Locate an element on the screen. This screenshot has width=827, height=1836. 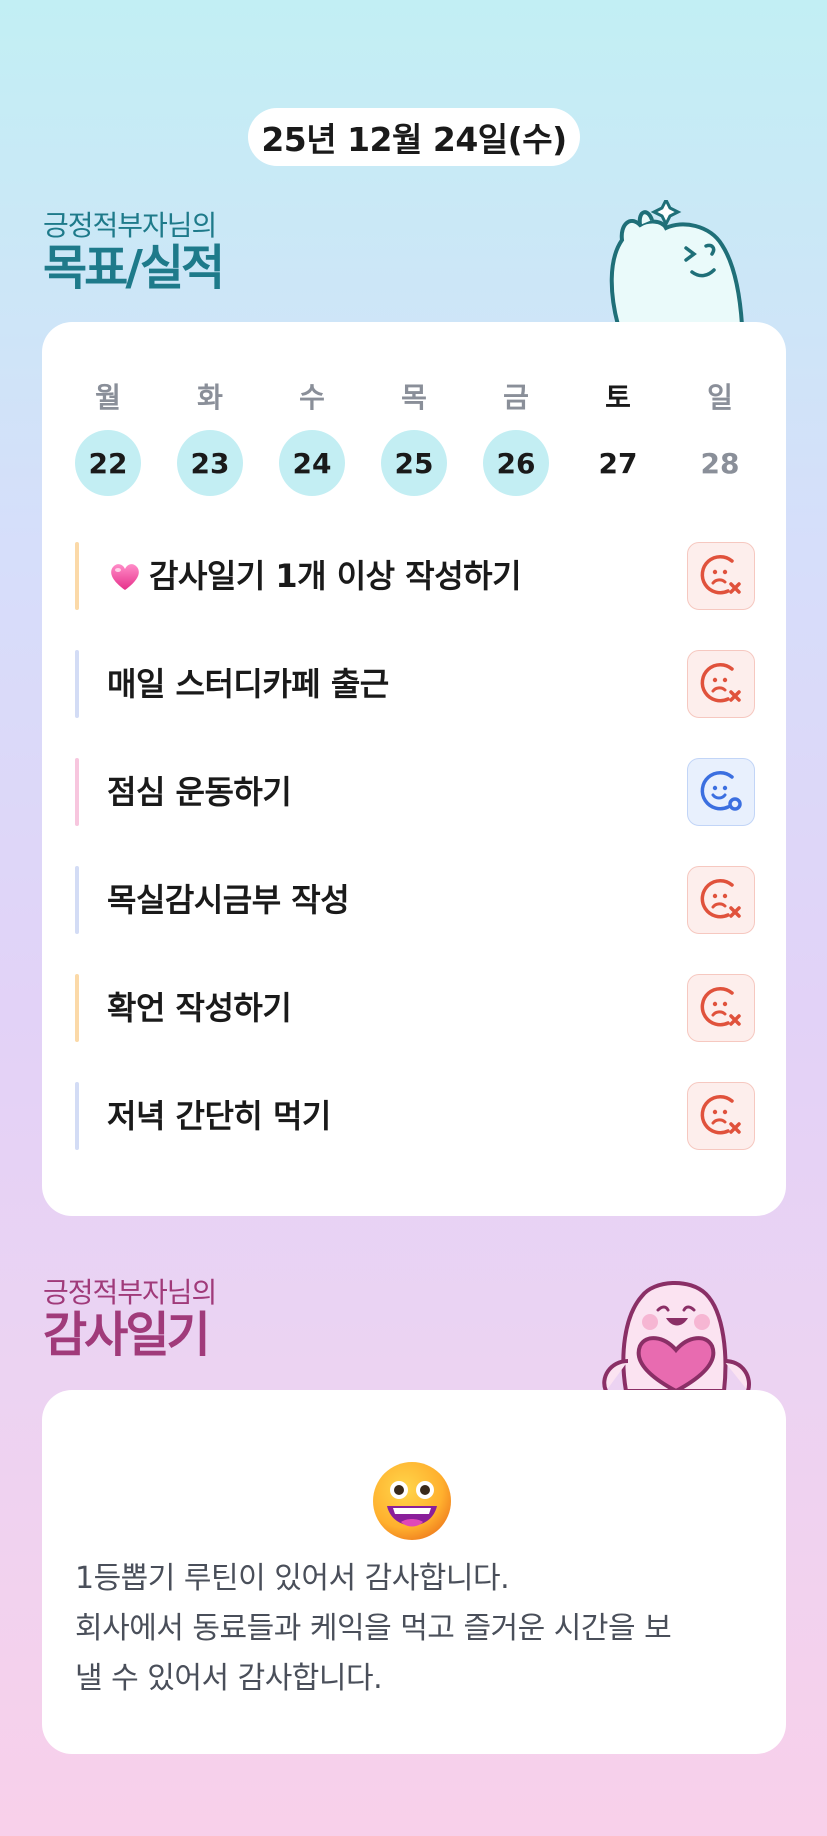
diary-subtitle: 긍정적부자님의 is located at coordinates (130, 1292).